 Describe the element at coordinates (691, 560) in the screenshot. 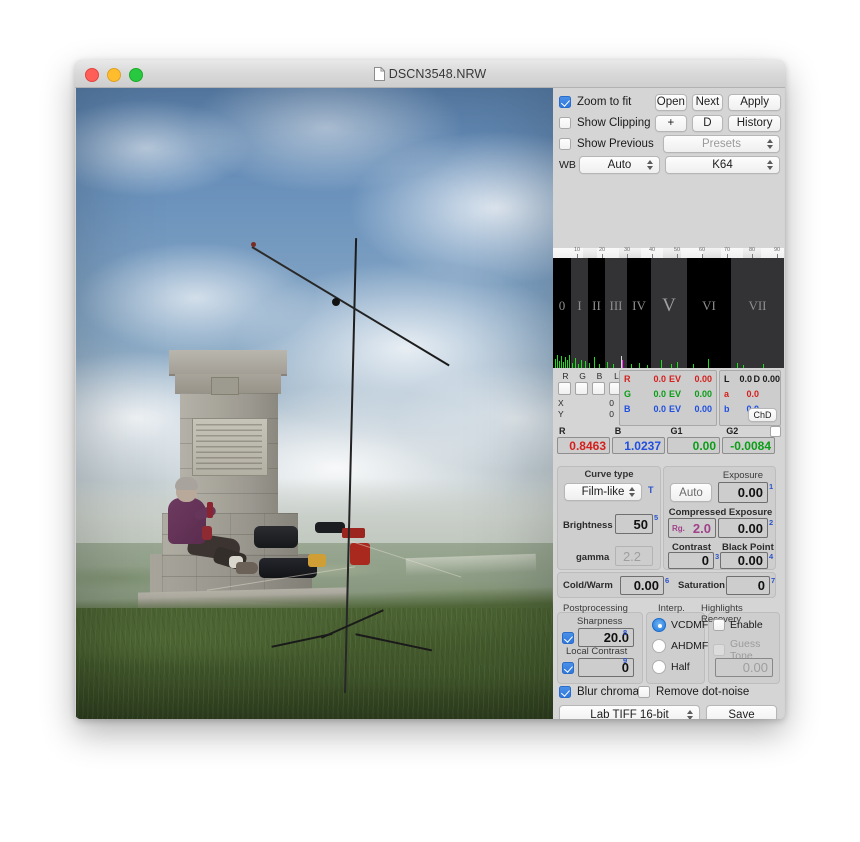

I see `contrast-input: 0` at that location.